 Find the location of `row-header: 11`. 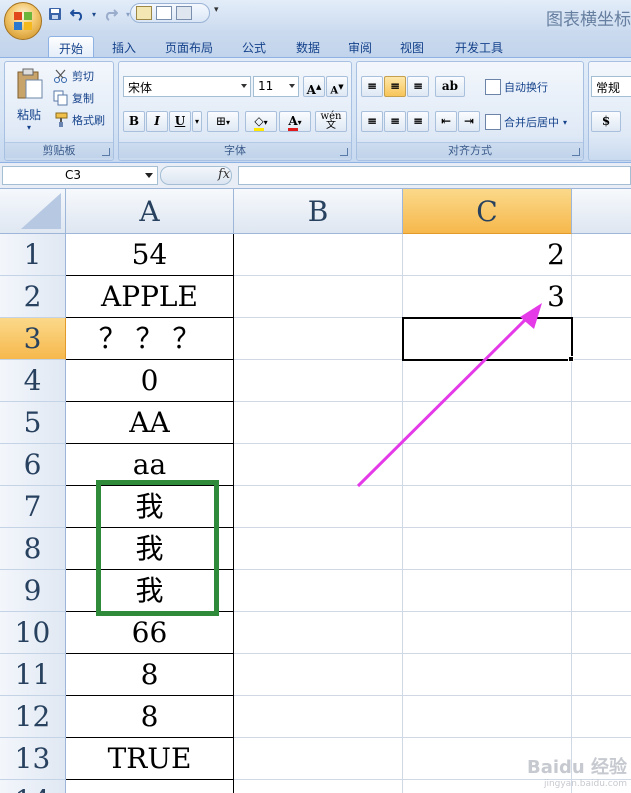

row-header: 11 is located at coordinates (33, 675).